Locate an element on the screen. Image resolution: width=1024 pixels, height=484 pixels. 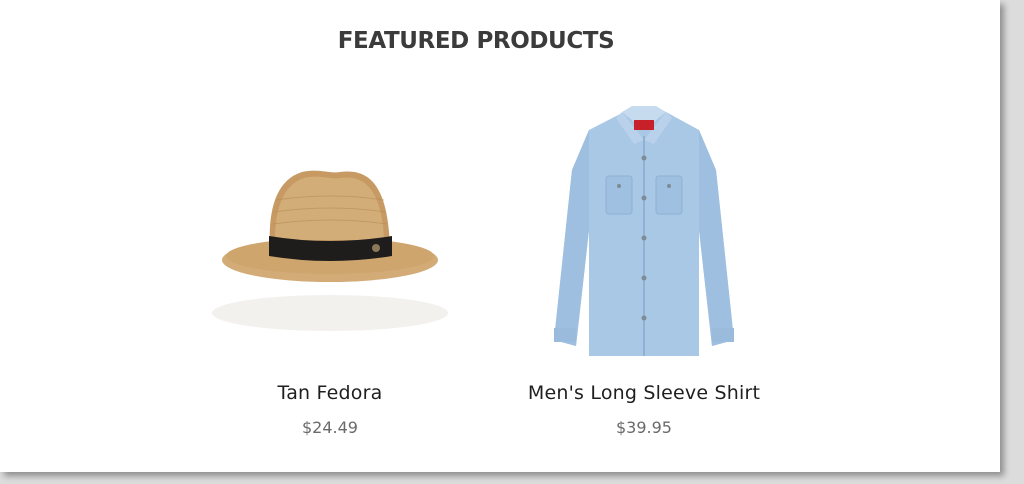
long-sleeve-shirt-icon is located at coordinates (644, 231).